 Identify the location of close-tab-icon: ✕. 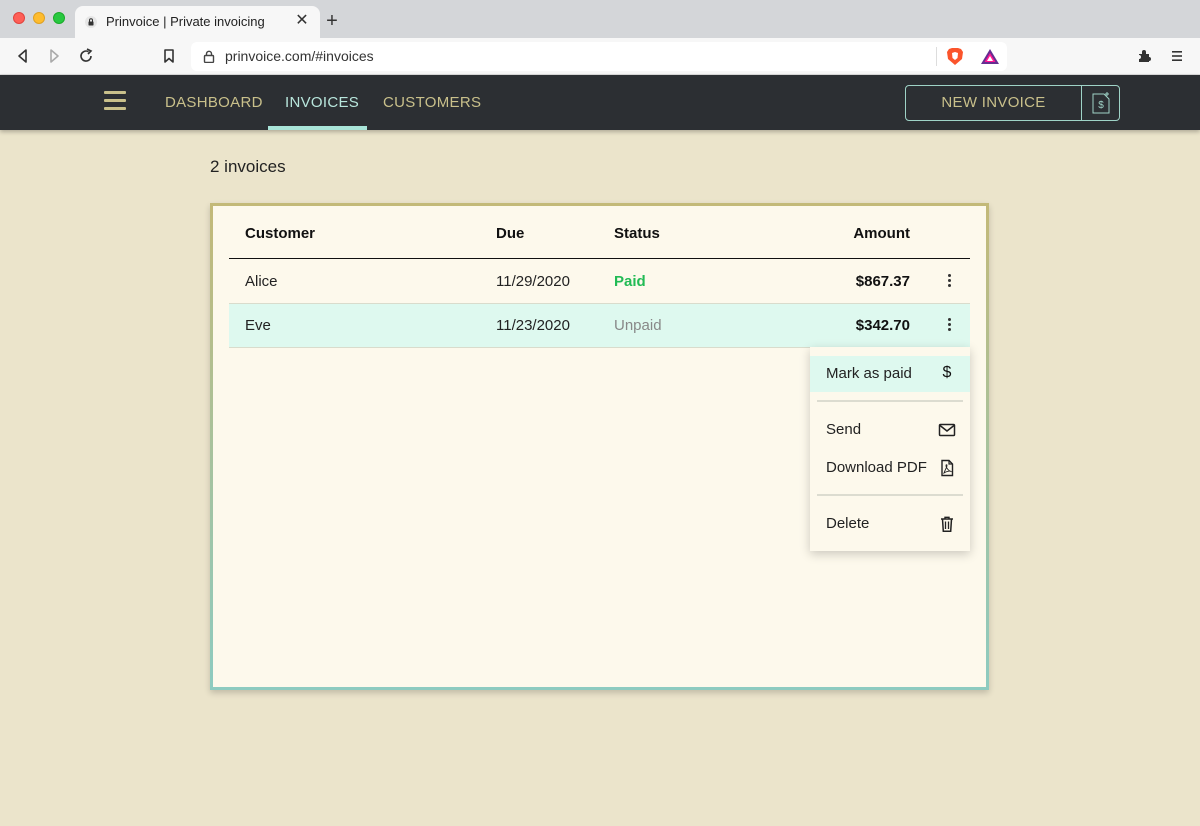
(302, 21).